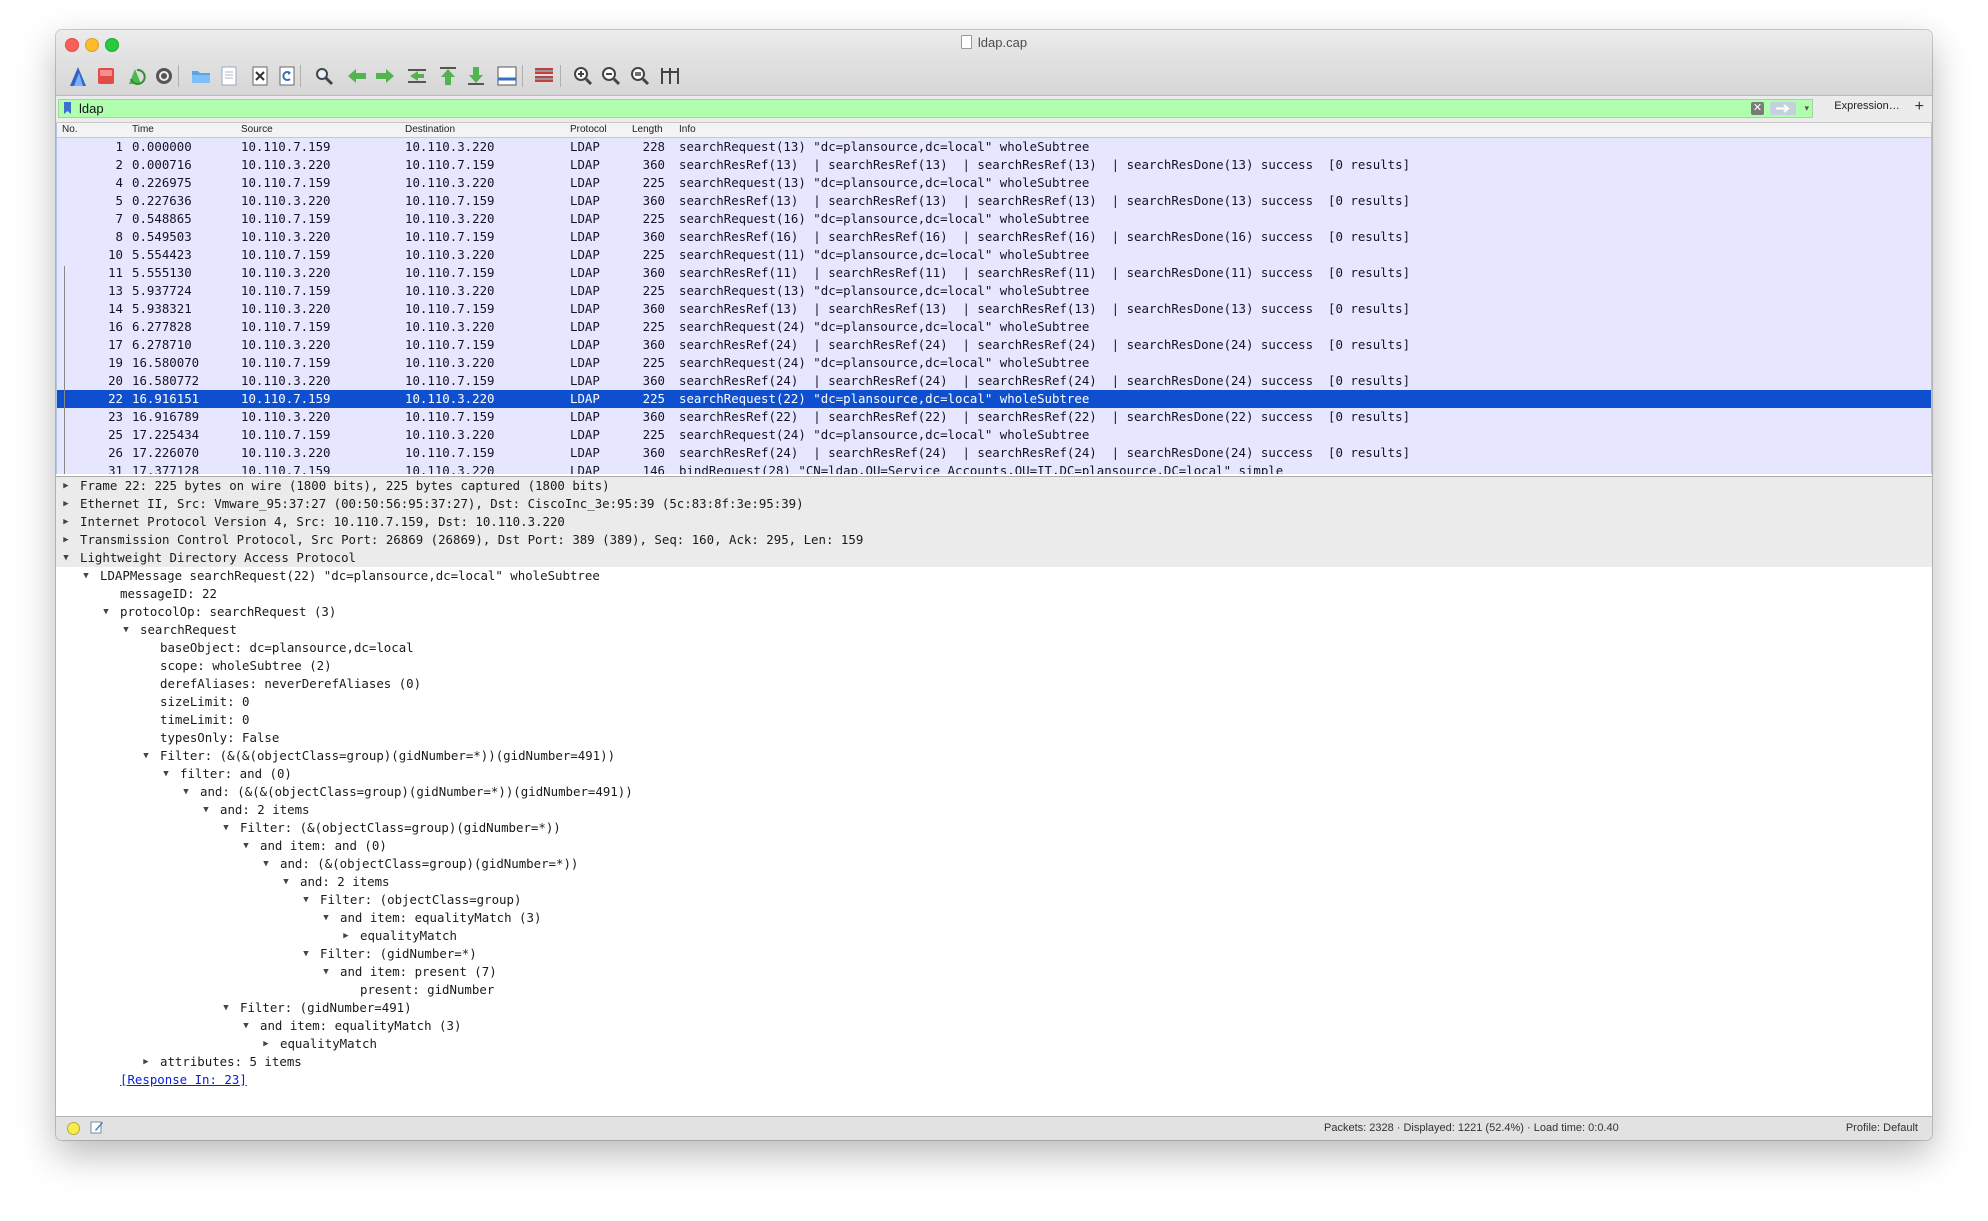  Describe the element at coordinates (994, 972) in the screenshot. I see `detail-tree-item: ▼ and item: present (7)` at that location.